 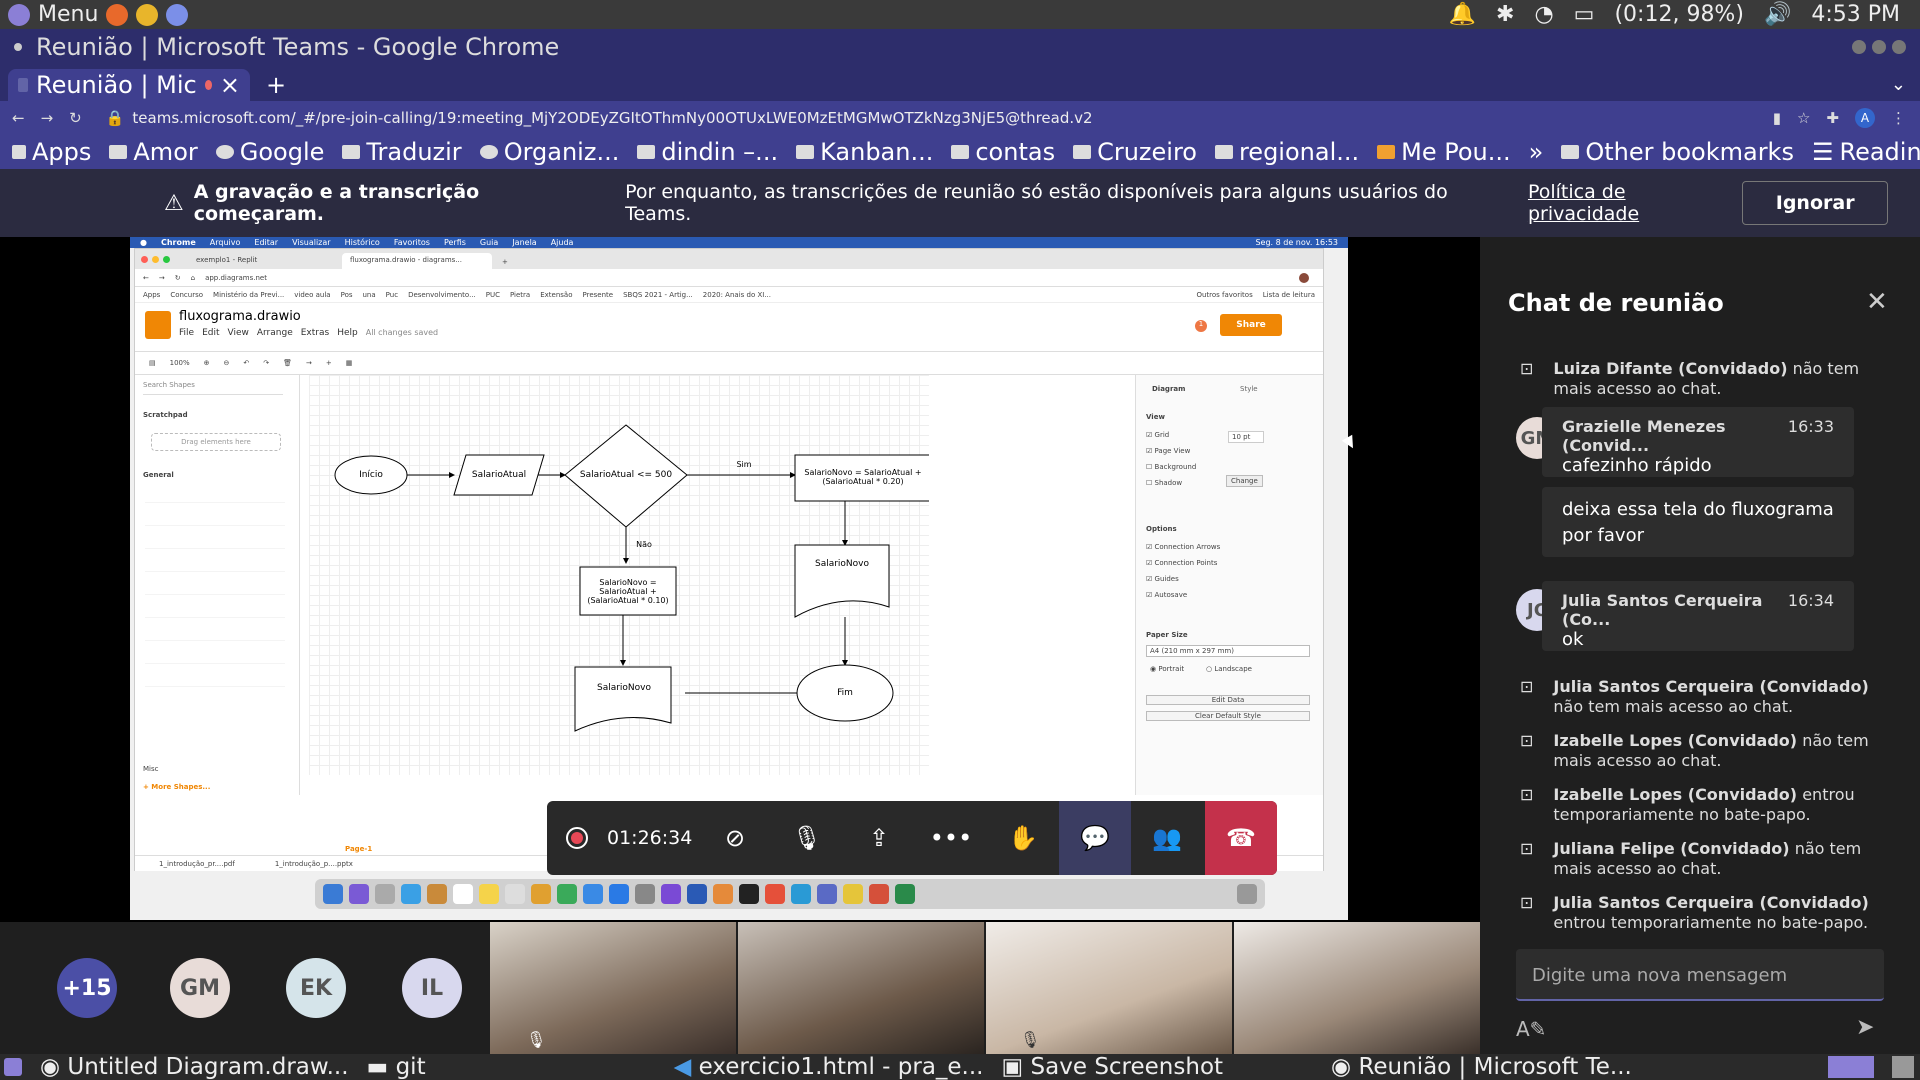 What do you see at coordinates (437, 894) in the screenshot?
I see `contacts-icon` at bounding box center [437, 894].